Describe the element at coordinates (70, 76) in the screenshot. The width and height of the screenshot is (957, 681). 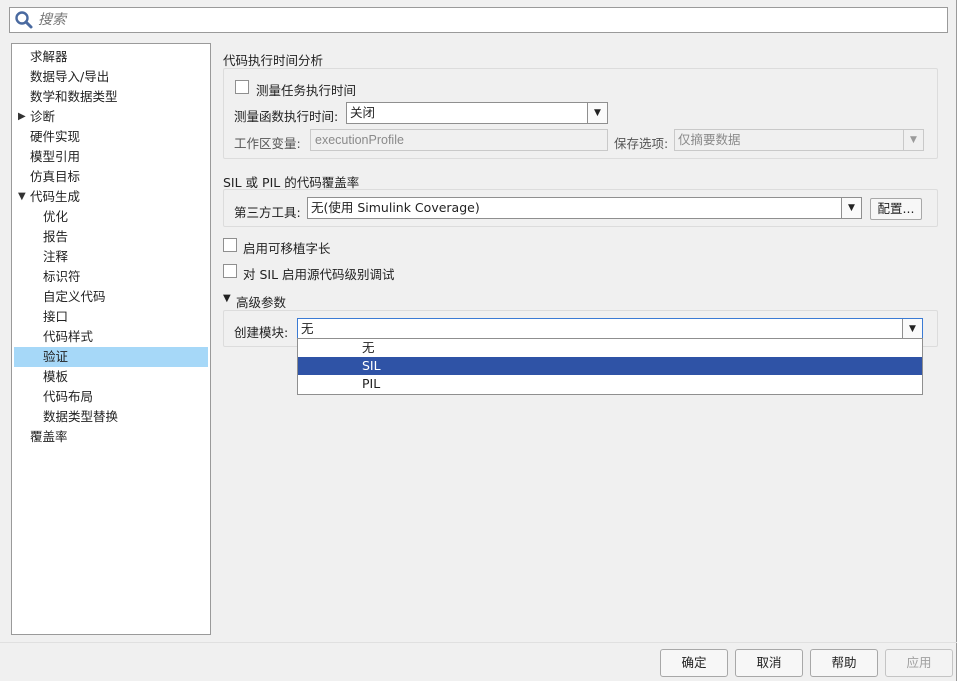
I see `tree-item-label: 数据导入/导出` at that location.